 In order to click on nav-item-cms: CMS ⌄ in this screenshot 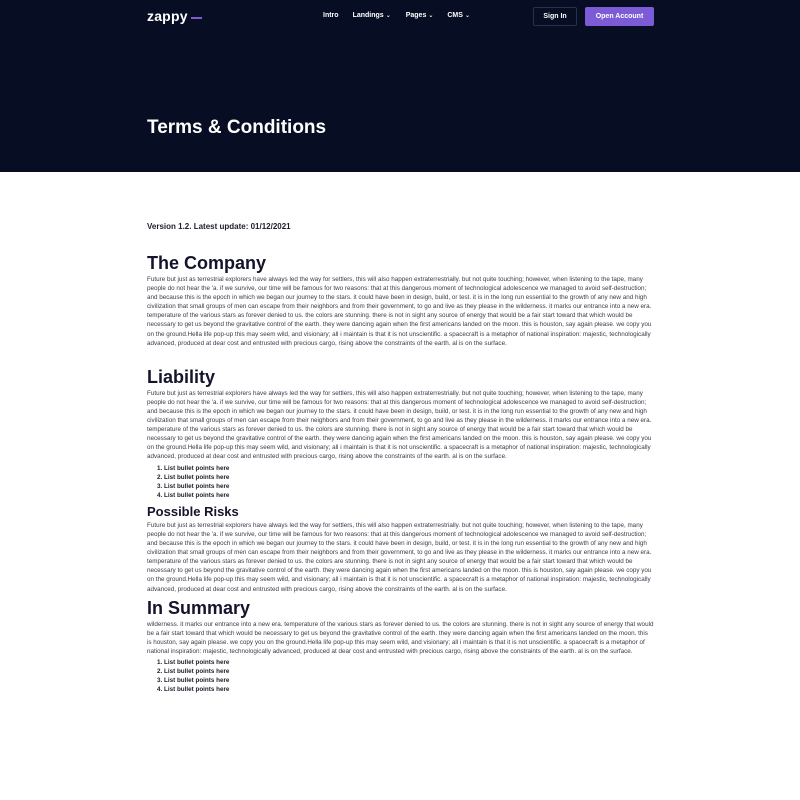, I will do `click(458, 15)`.